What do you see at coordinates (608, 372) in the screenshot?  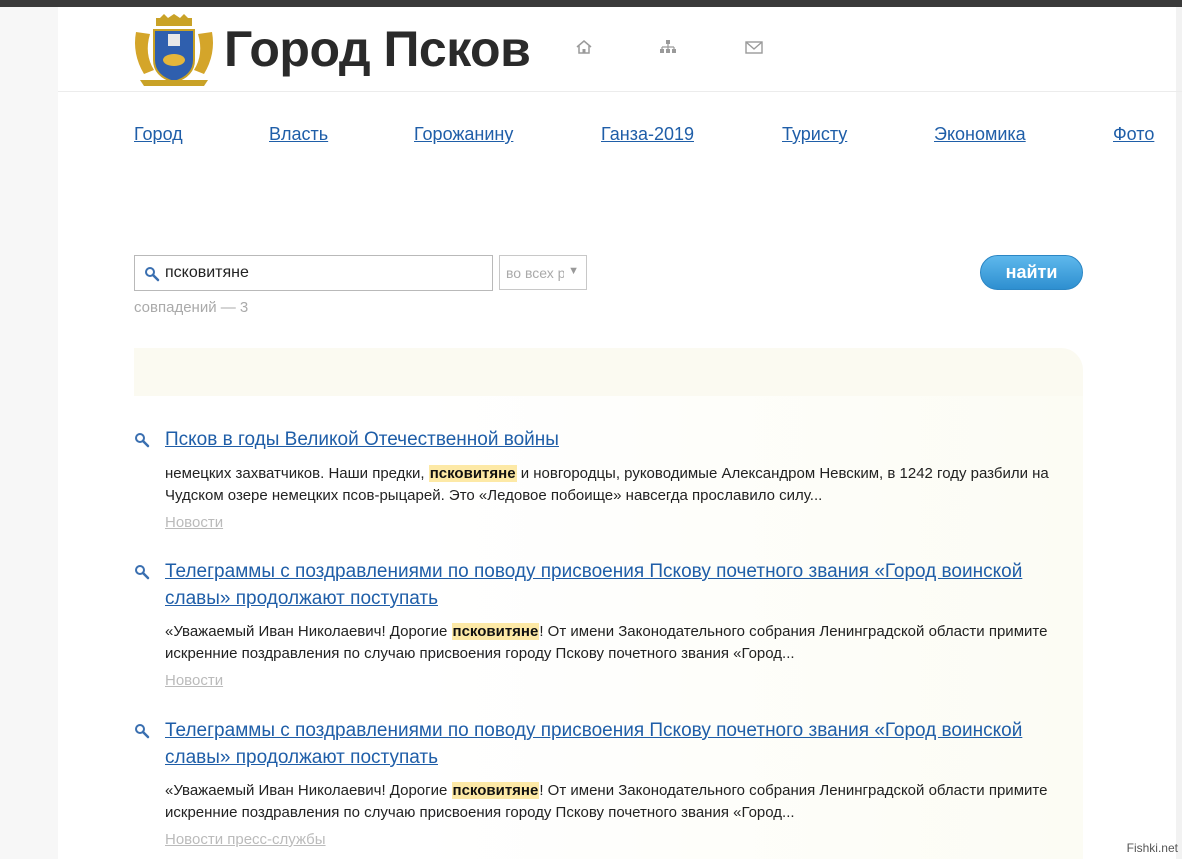 I see `results-header-bar` at bounding box center [608, 372].